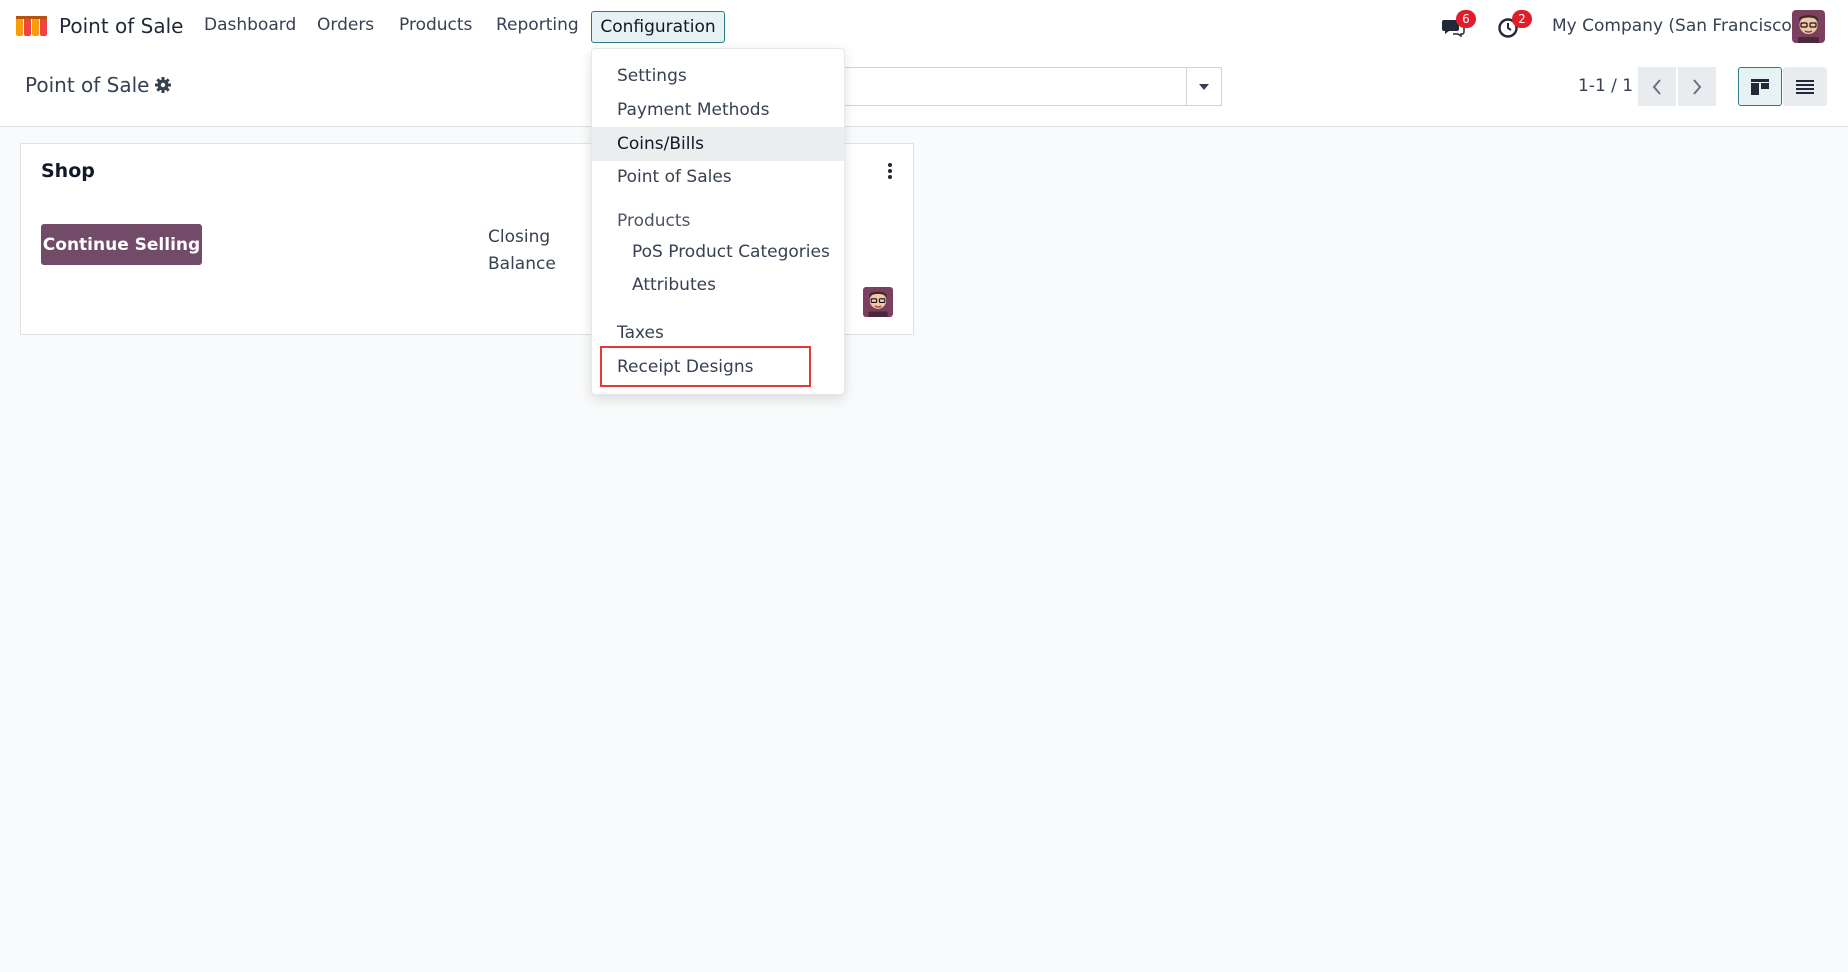 The width and height of the screenshot is (1848, 972). I want to click on highlight-annotation, so click(705, 366).